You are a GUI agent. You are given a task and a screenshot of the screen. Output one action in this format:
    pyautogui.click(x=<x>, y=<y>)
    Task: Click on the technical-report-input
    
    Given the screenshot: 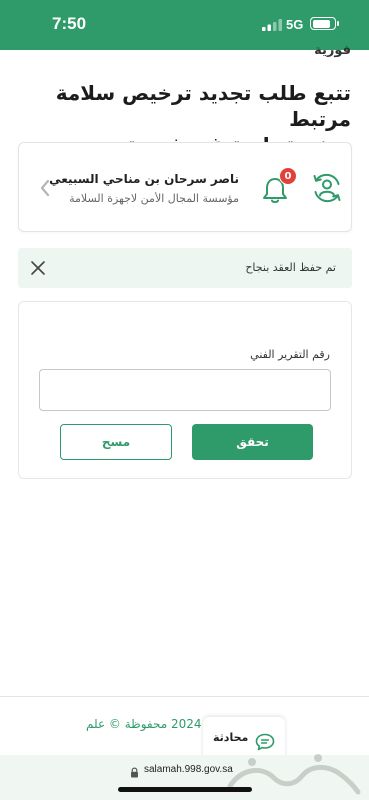 What is the action you would take?
    pyautogui.click(x=185, y=390)
    